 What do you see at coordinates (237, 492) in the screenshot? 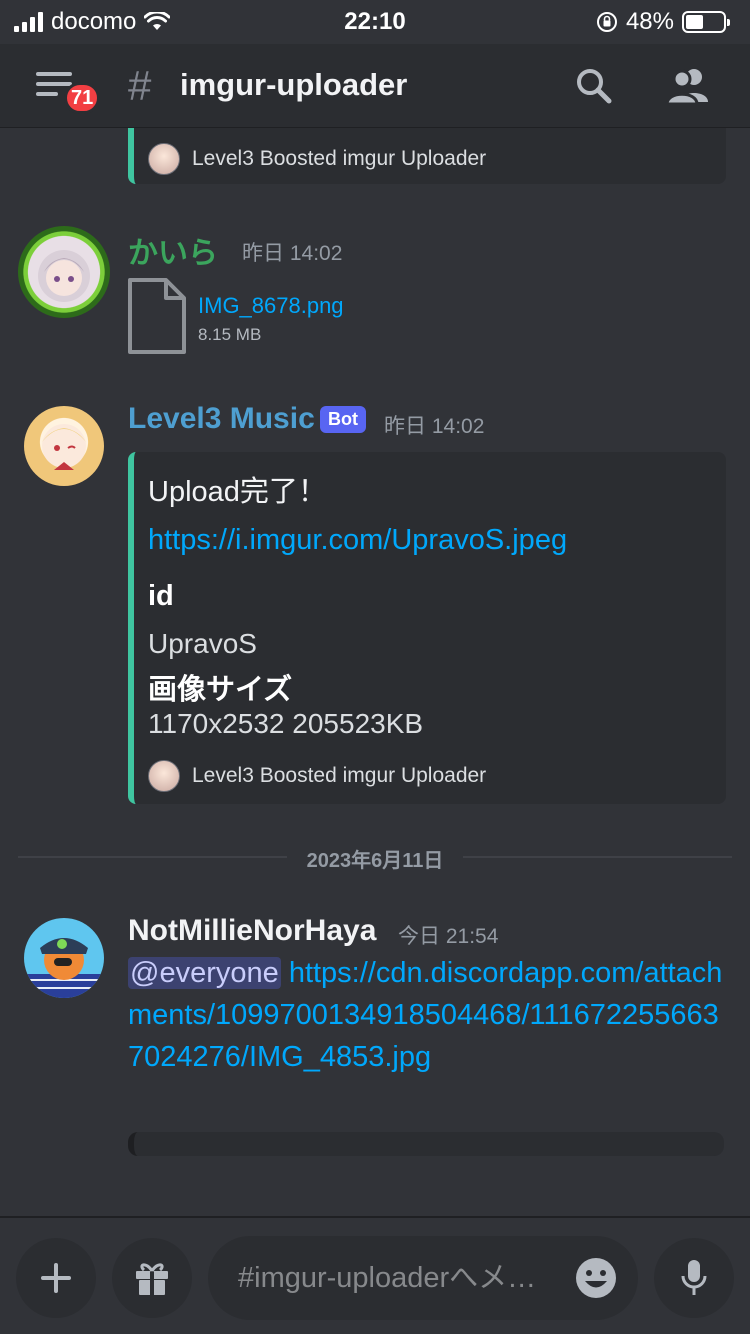
I see `embed-description: Upload完了！` at bounding box center [237, 492].